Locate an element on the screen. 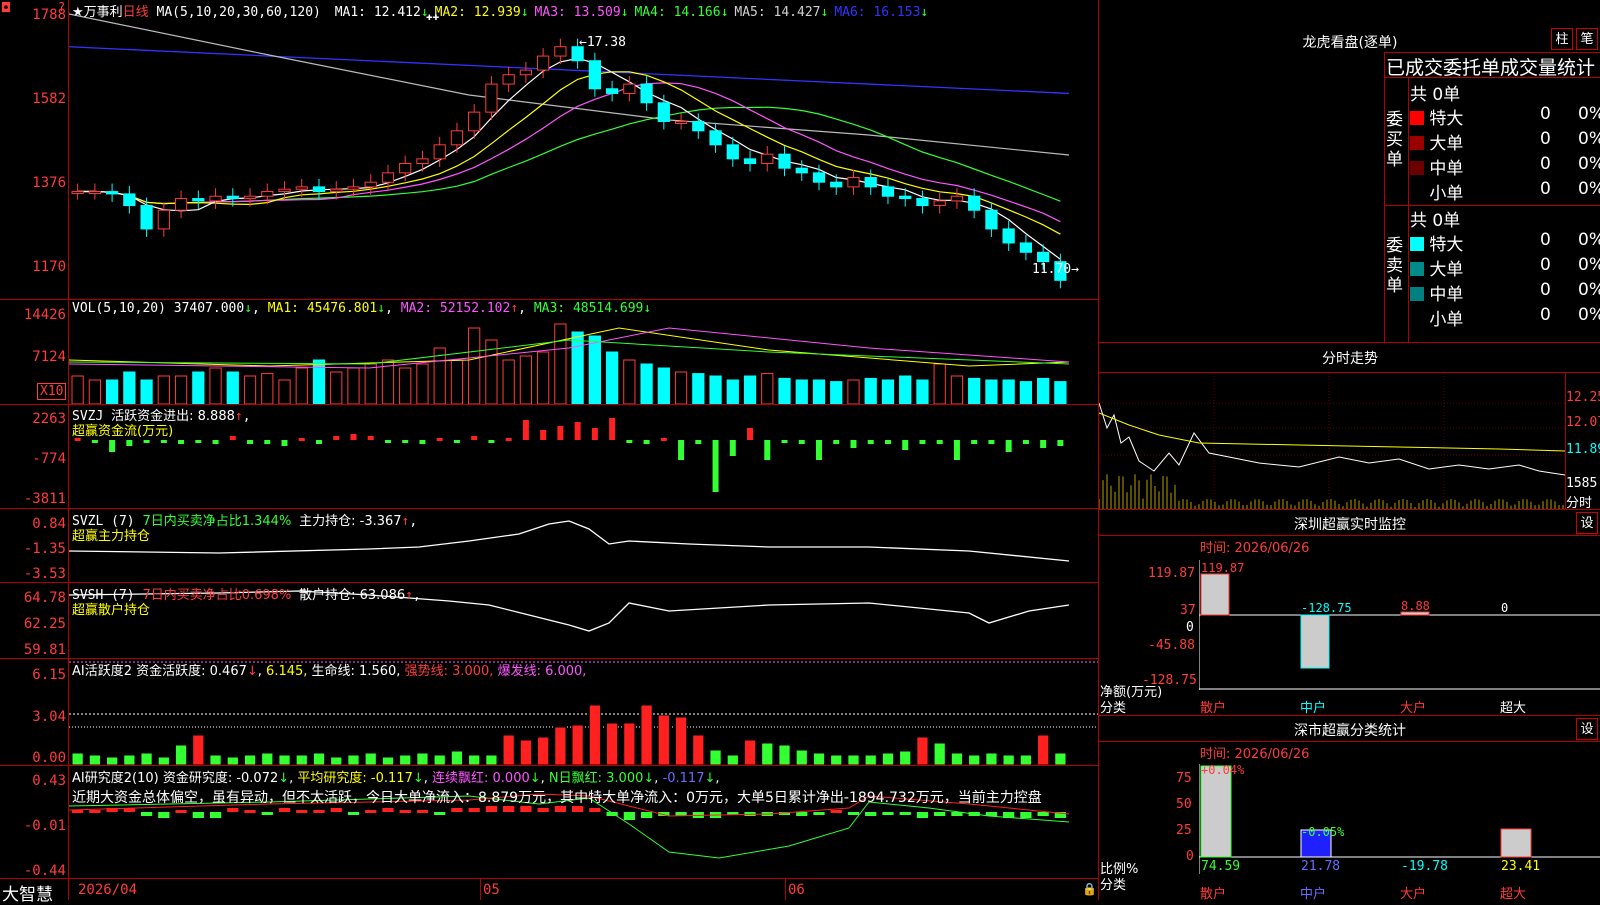  intraday-avg-line is located at coordinates (1332, 432).